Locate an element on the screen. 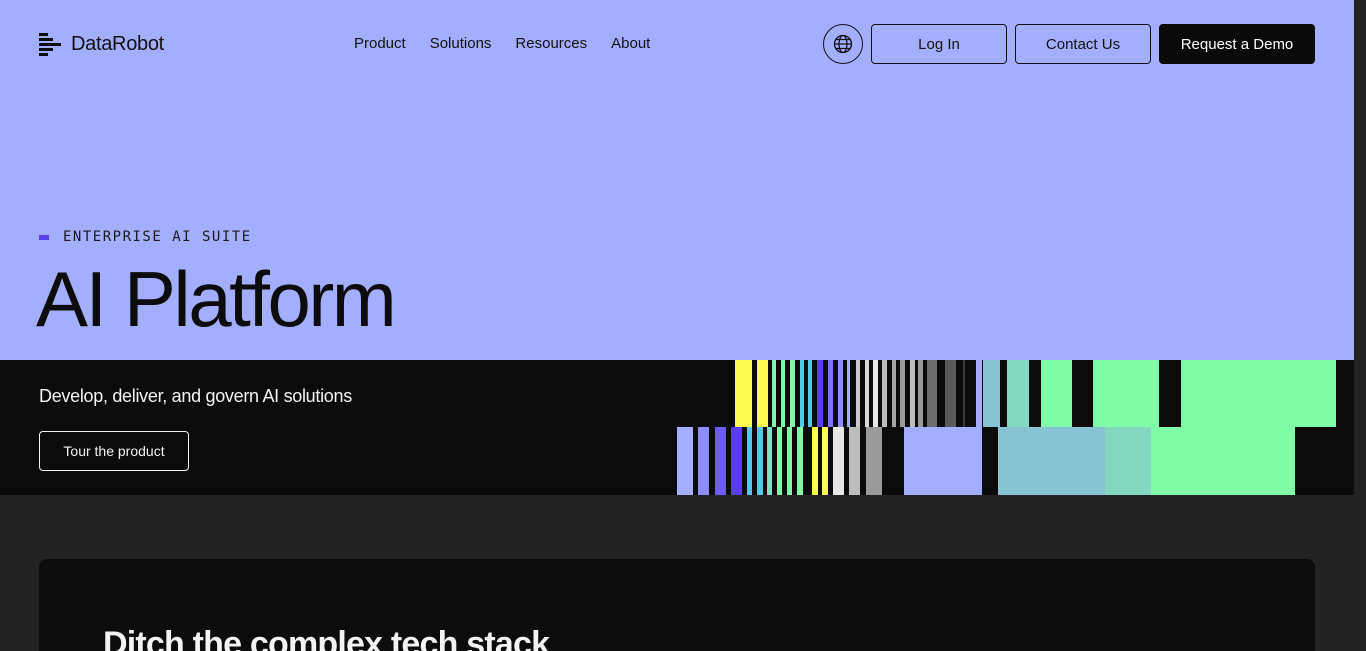 The height and width of the screenshot is (651, 1366). brand-logo: DataRobot is located at coordinates (101, 44).